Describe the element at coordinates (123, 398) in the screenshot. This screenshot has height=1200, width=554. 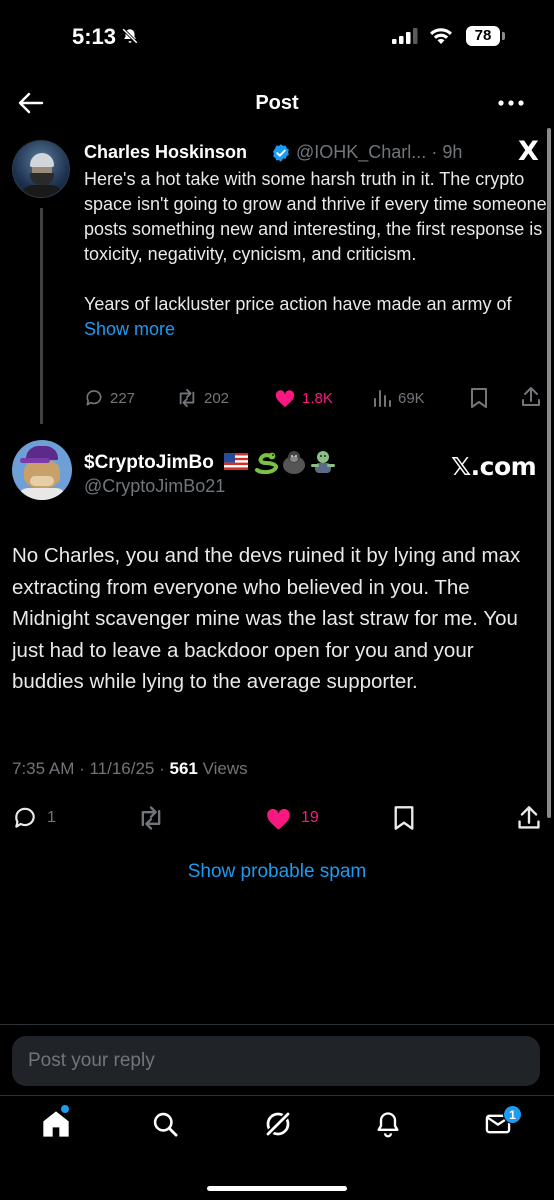
I see `reply-count: 227` at that location.